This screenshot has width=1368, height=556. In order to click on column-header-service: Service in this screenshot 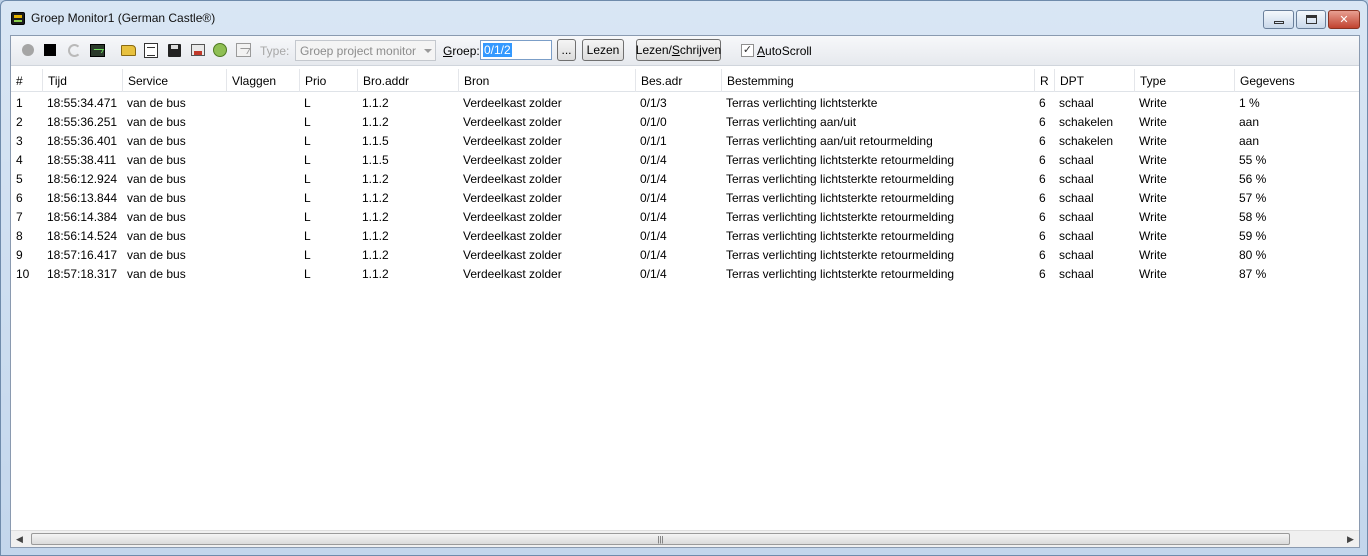, I will do `click(174, 80)`.